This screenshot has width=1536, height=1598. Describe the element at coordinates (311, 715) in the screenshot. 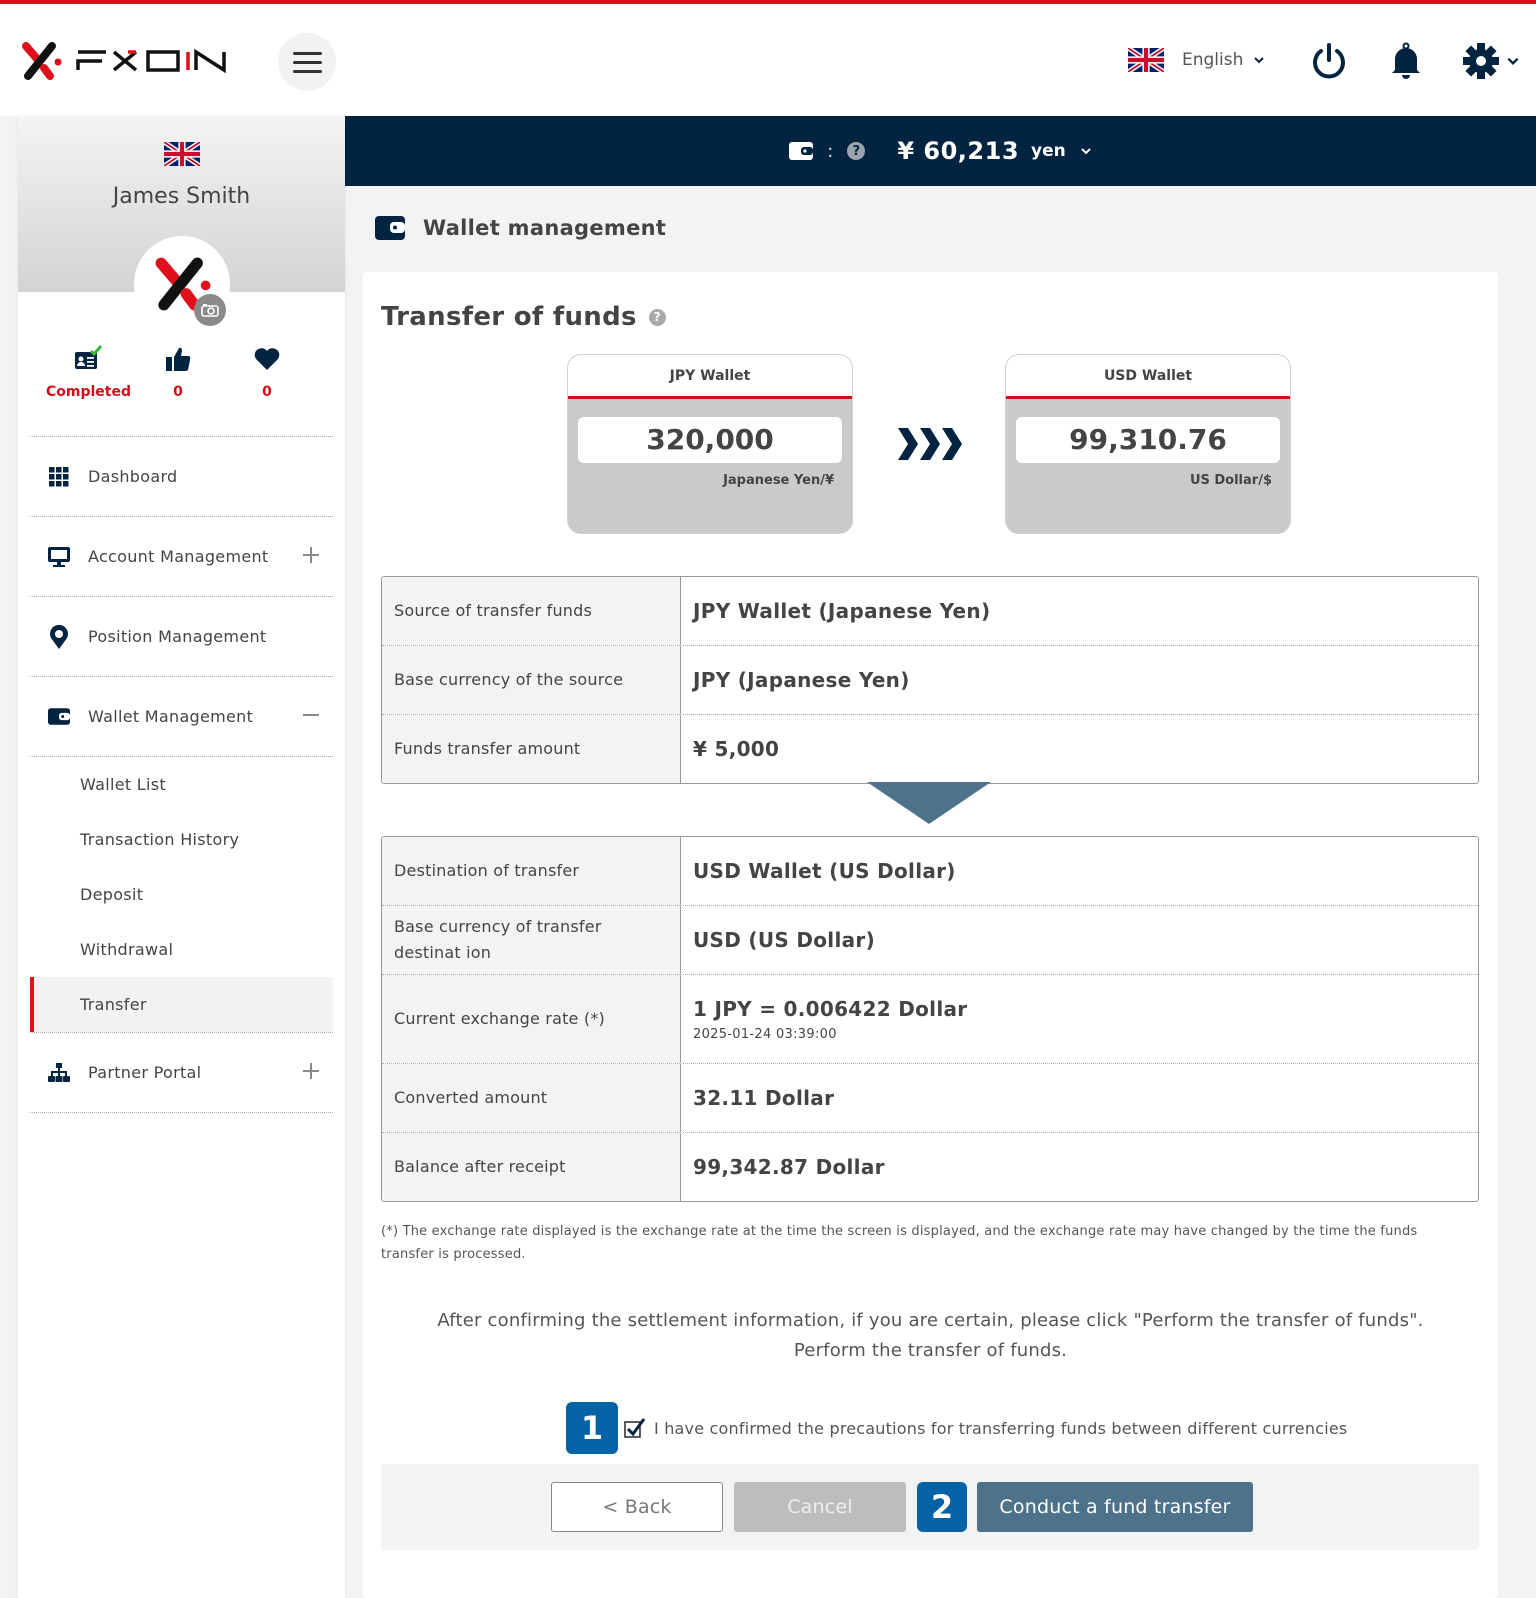

I see `minus-icon` at that location.